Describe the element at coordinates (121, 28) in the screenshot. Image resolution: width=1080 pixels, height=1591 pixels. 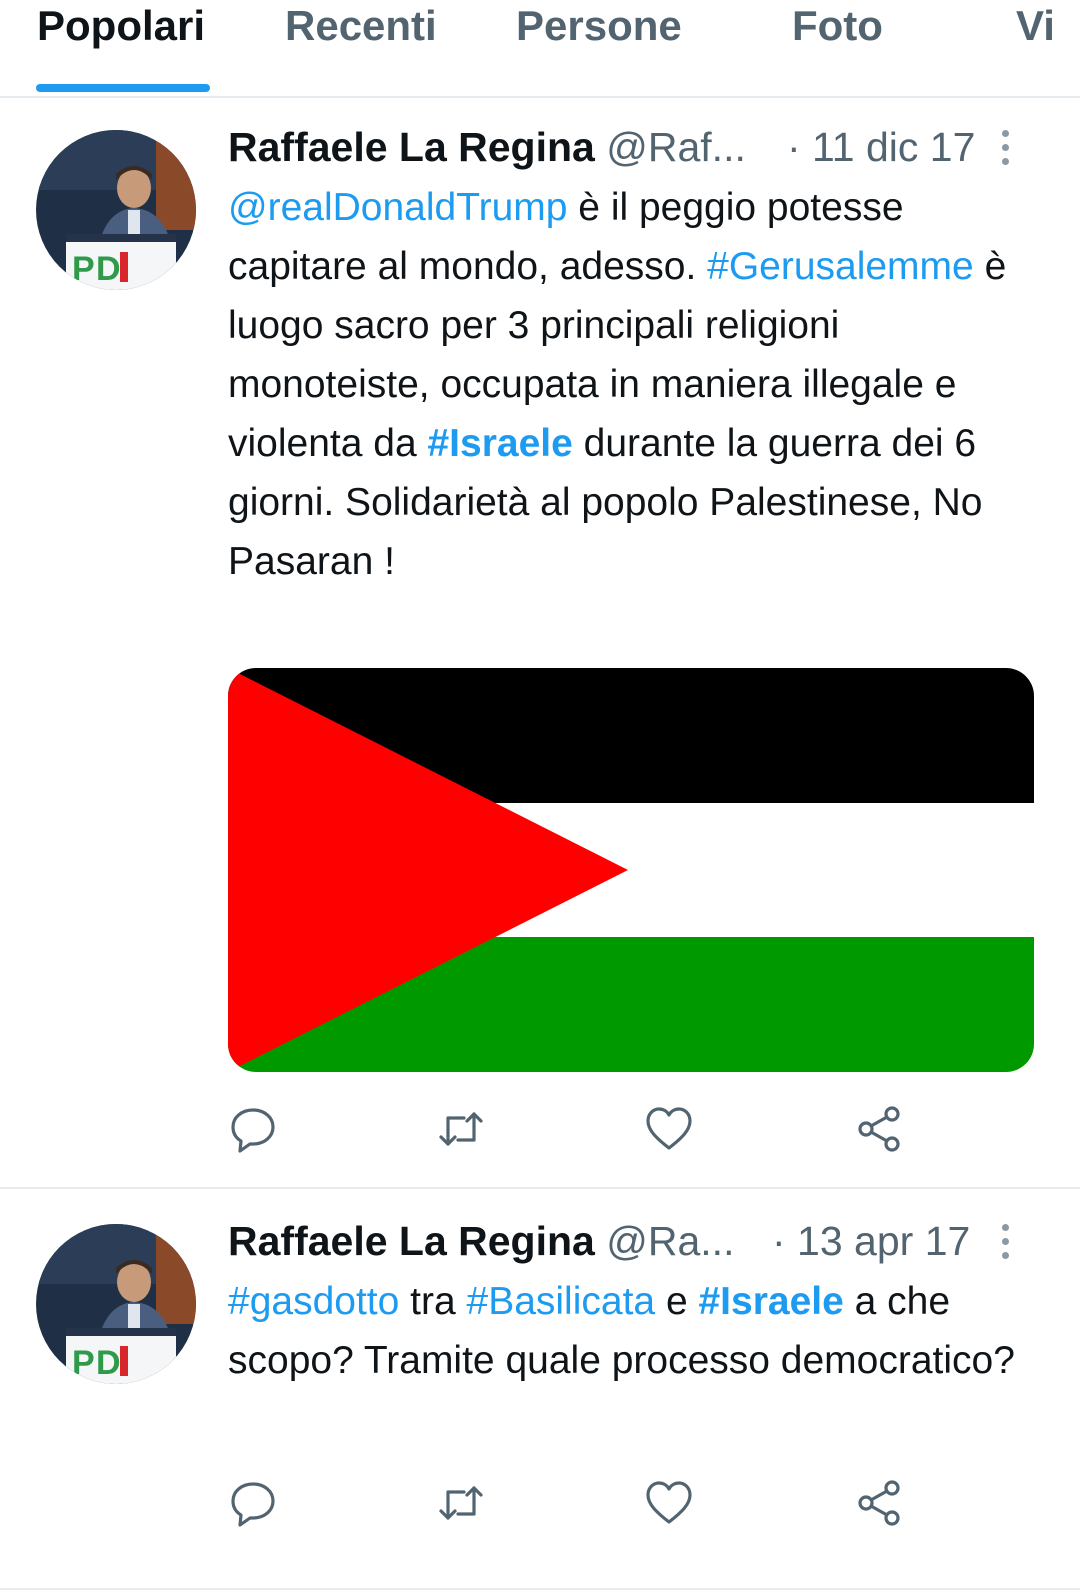
I see `tab-popolari: Popolari` at that location.